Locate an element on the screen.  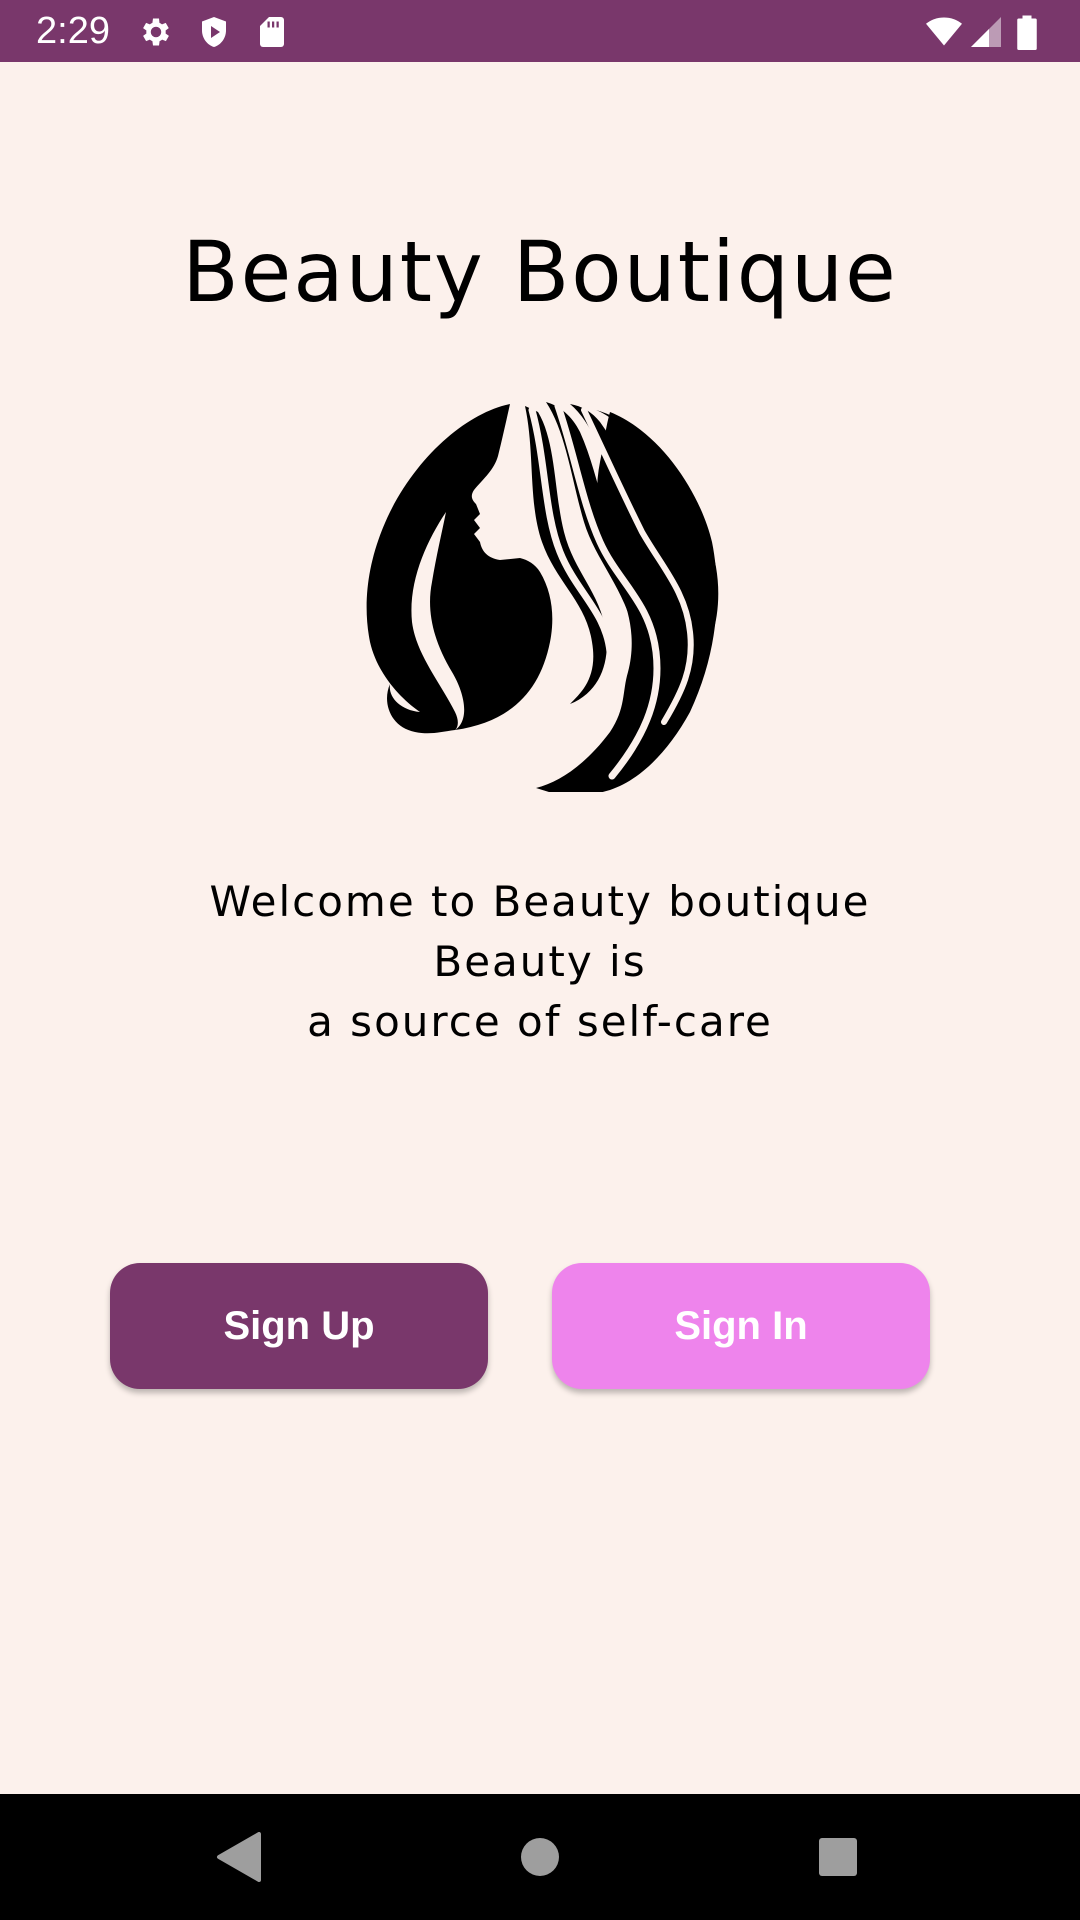
app-title: Beauty Boutique is located at coordinates (540, 272).